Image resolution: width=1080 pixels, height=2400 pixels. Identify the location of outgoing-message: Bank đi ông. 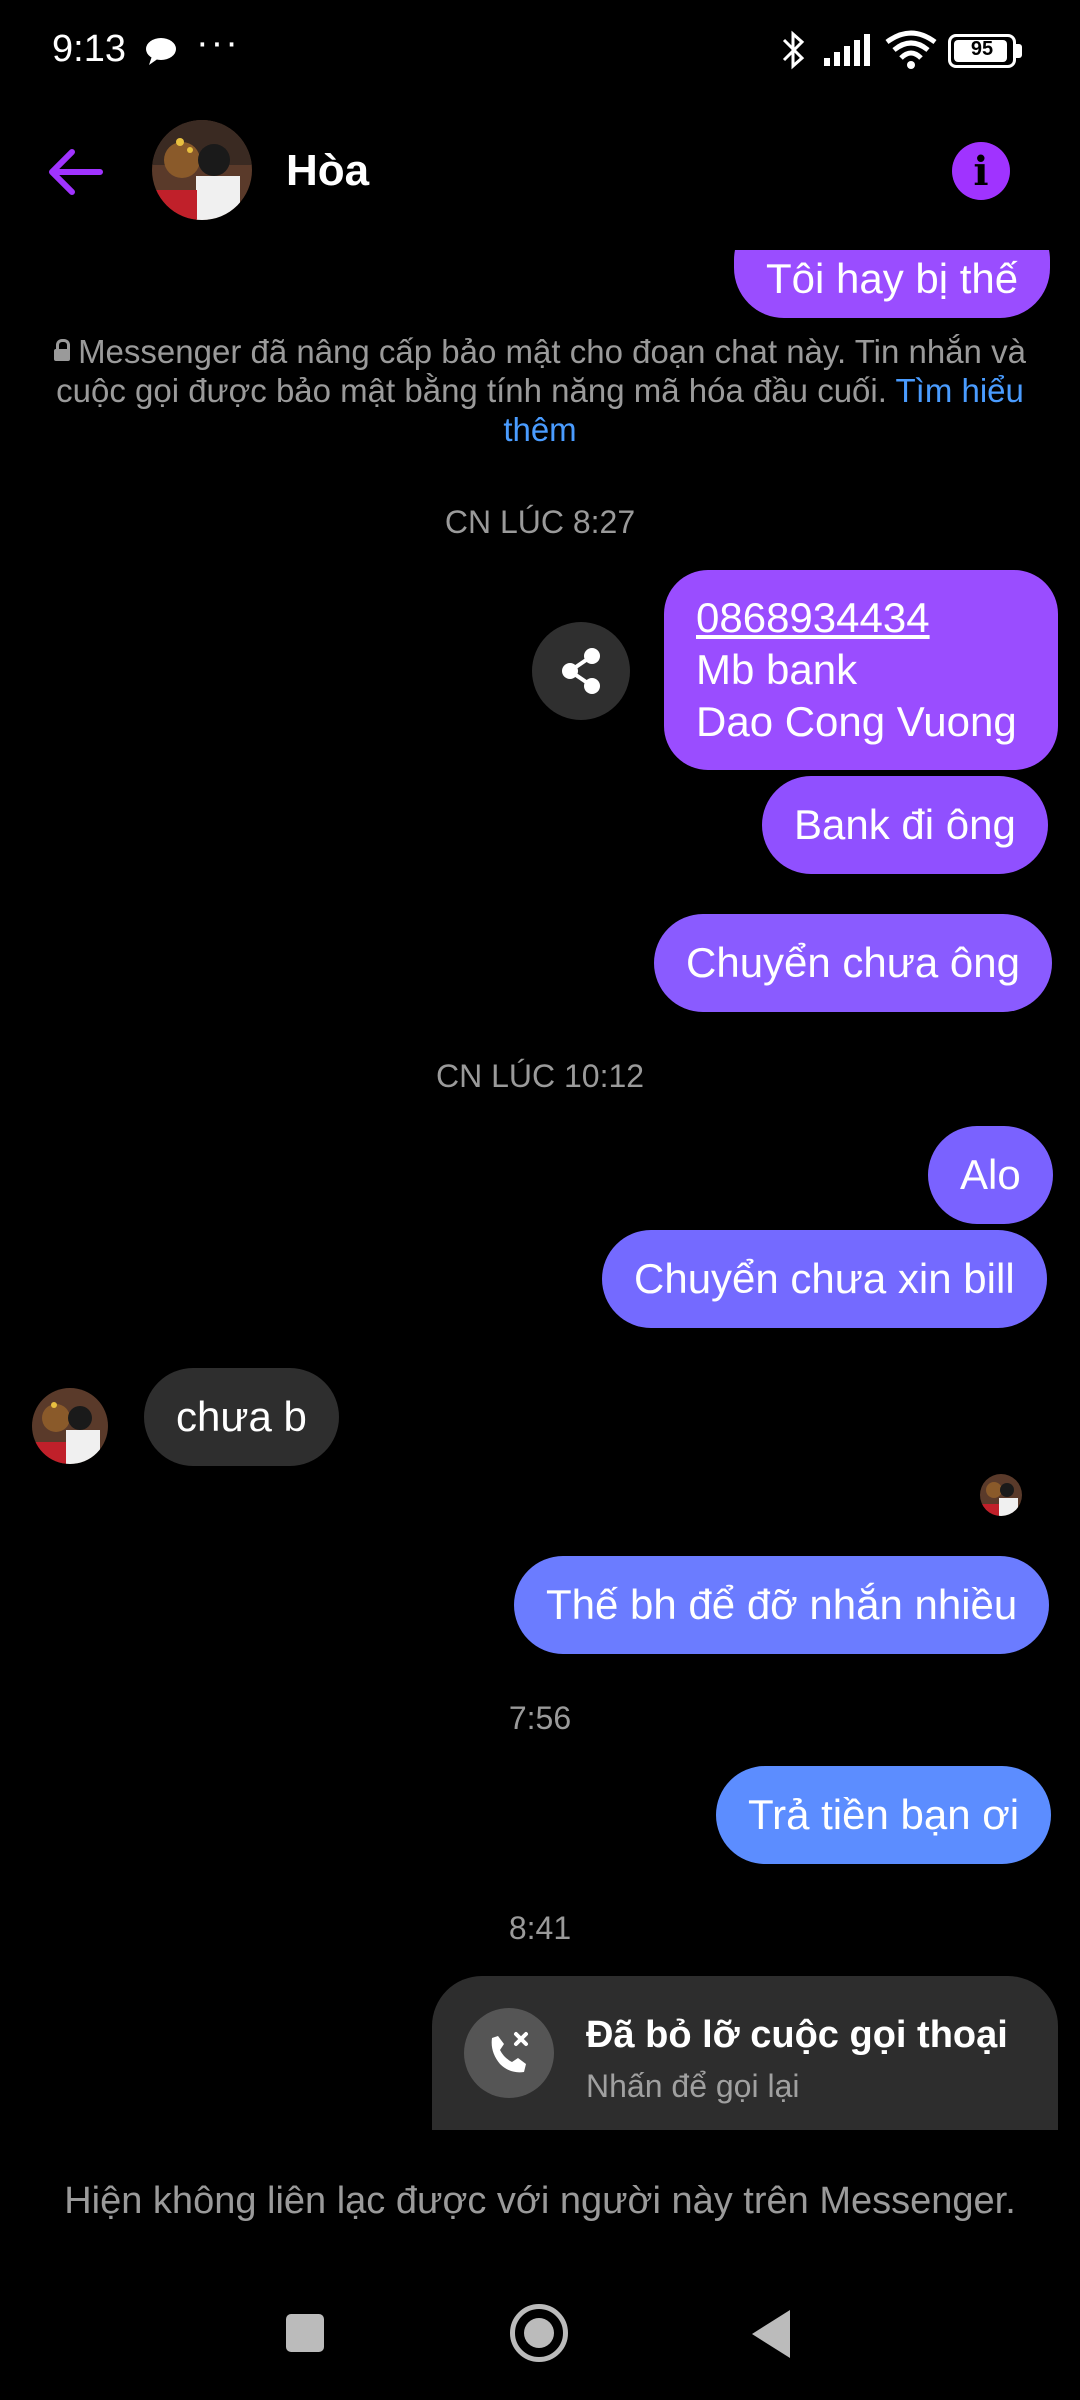
(905, 825).